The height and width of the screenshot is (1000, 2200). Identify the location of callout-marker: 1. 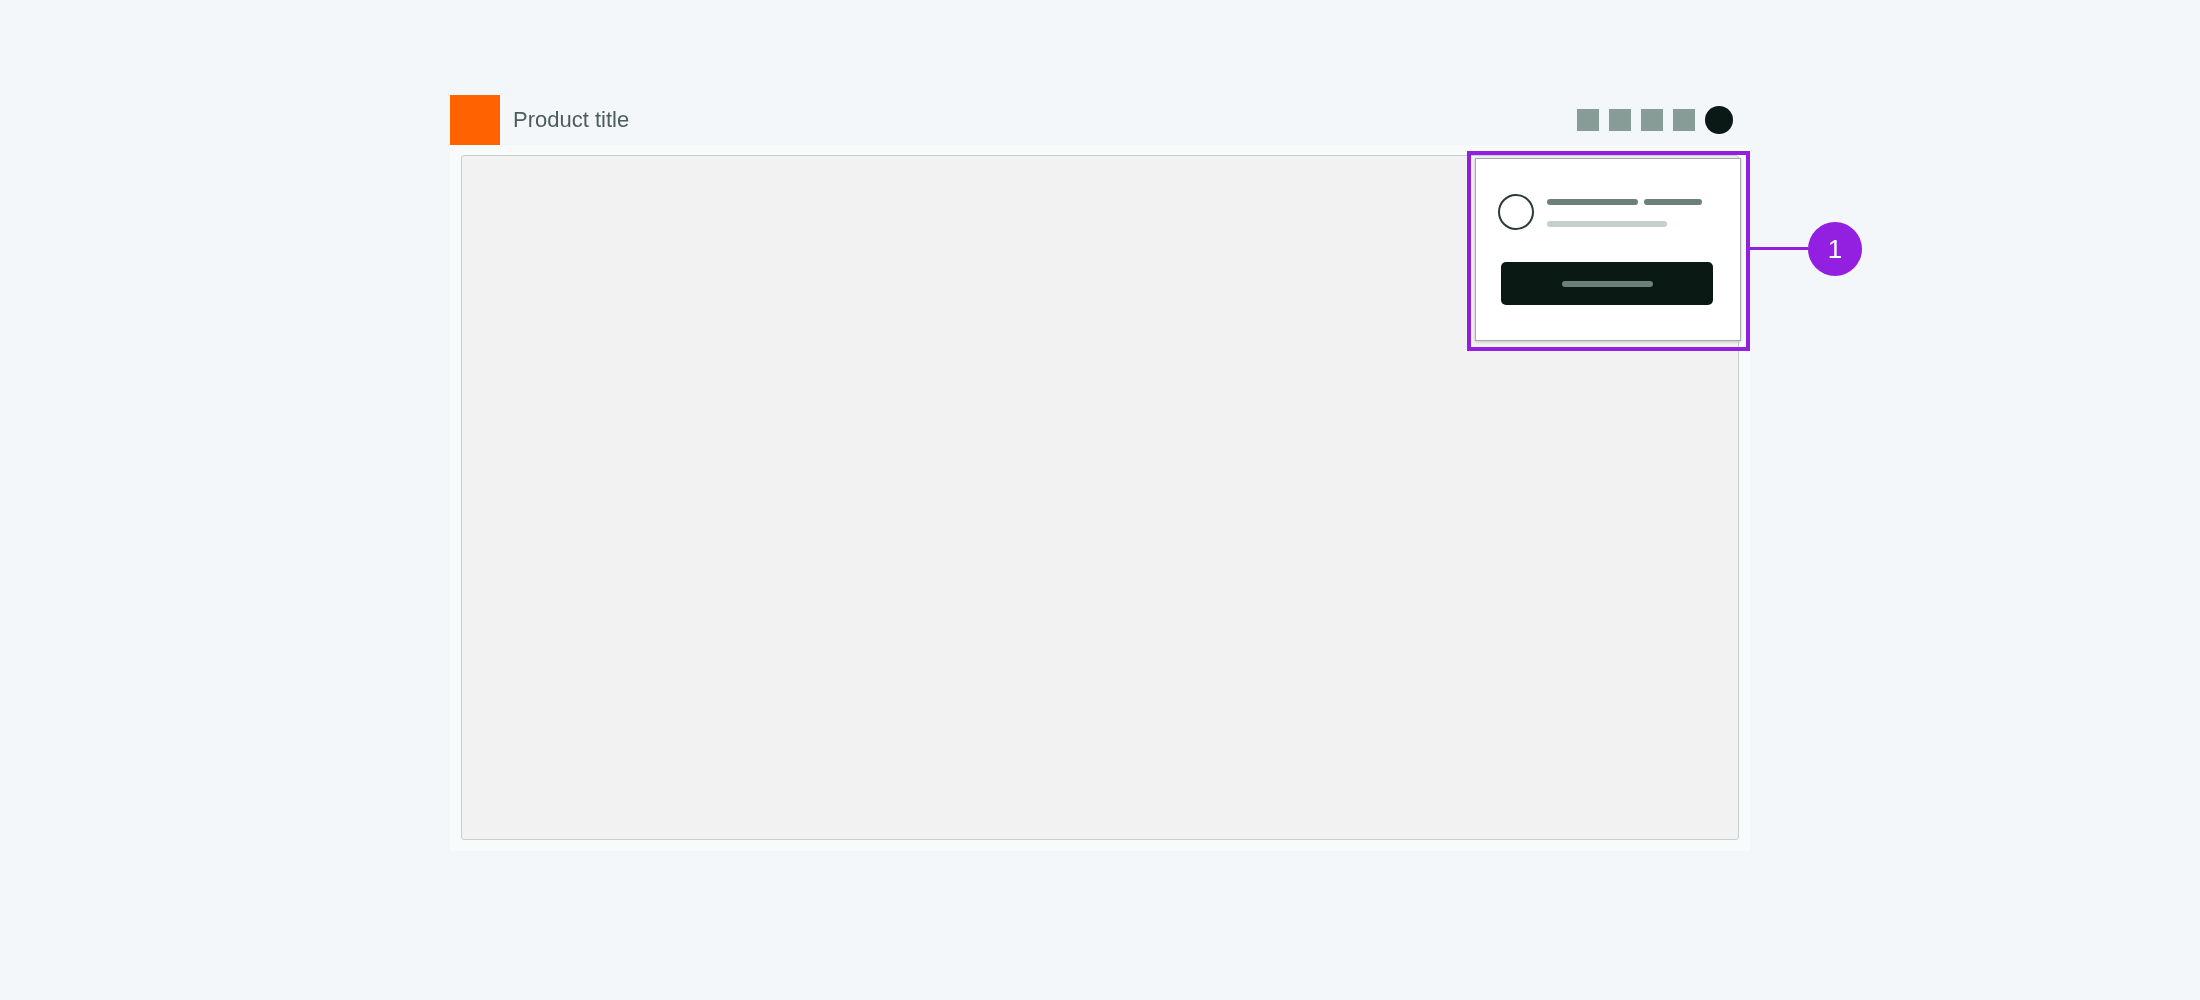
(1835, 249).